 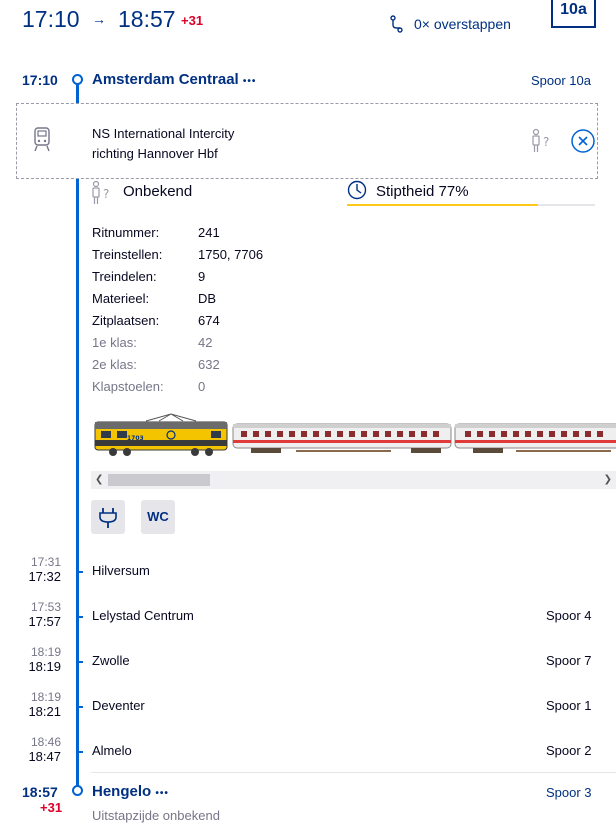 I want to click on stop-planned-time: 17:53, so click(x=45, y=607).